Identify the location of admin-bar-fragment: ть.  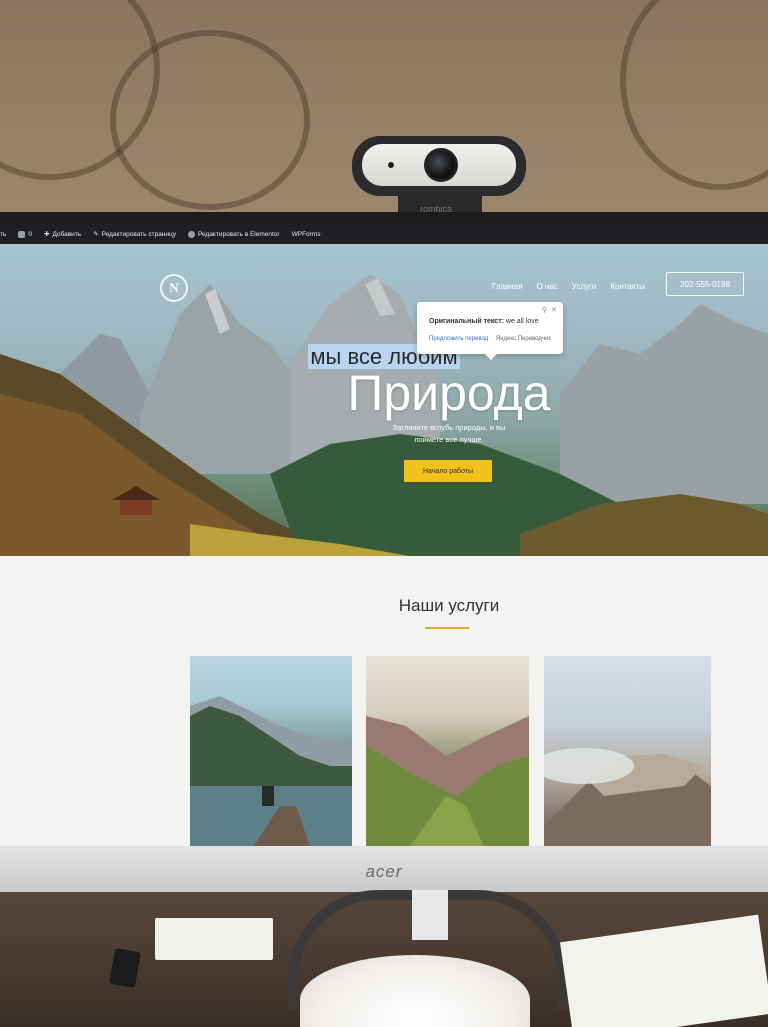
(3, 234).